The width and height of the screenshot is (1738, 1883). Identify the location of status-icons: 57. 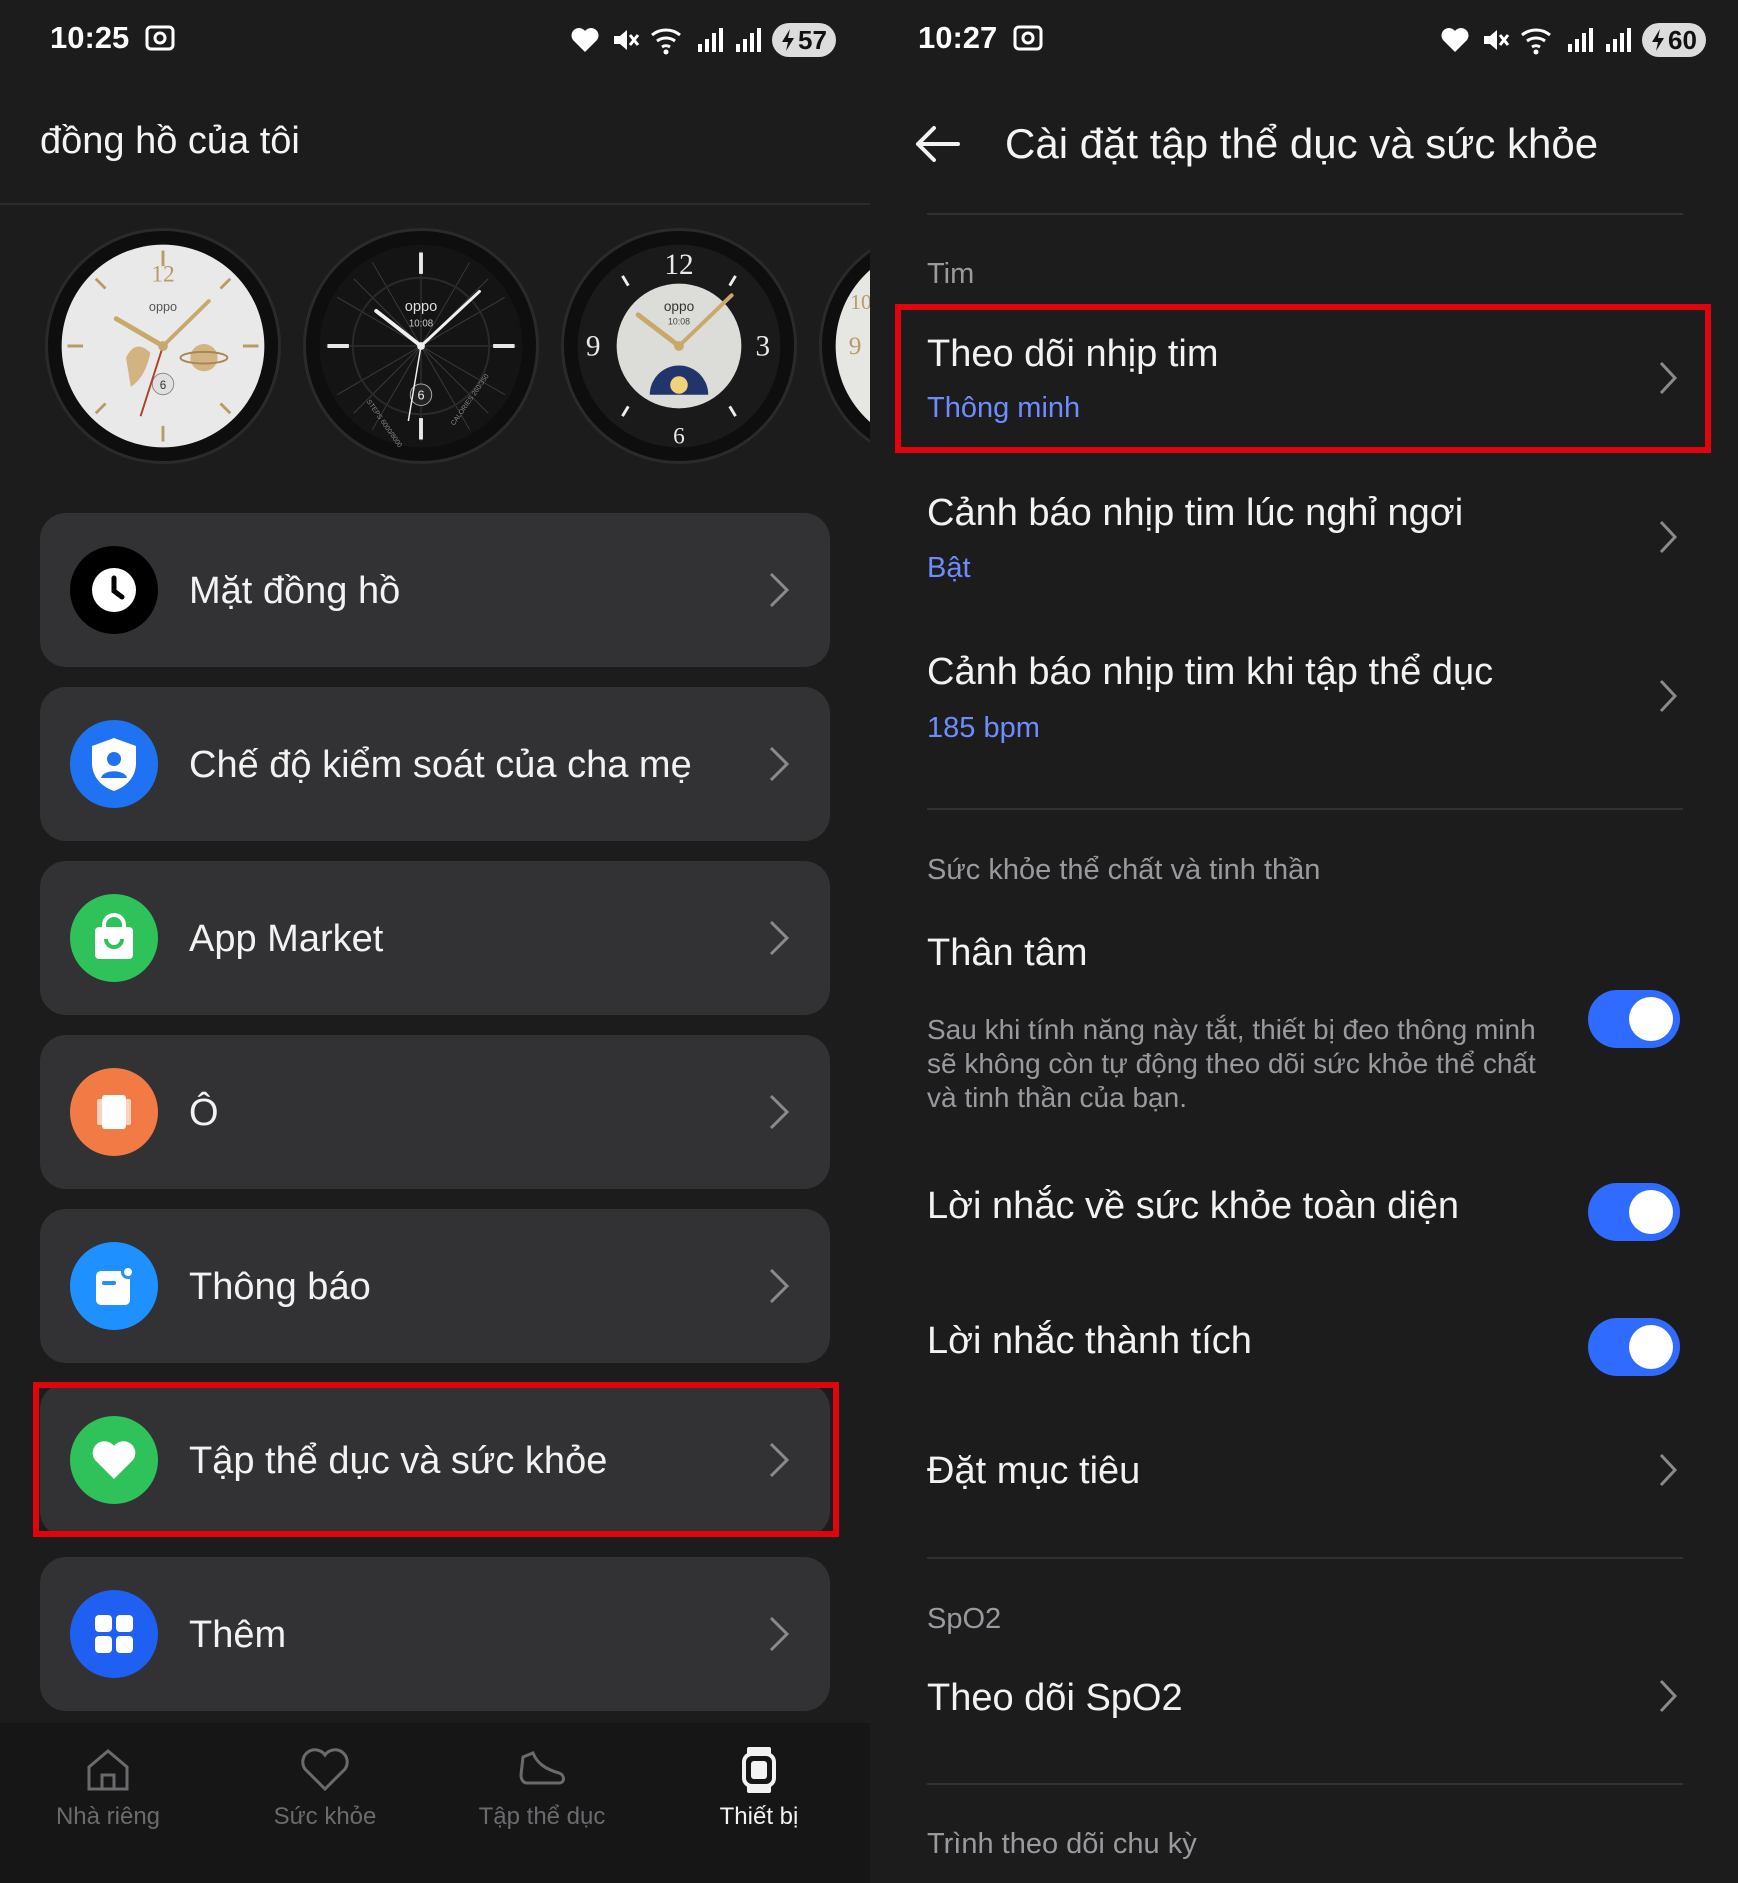
(703, 40).